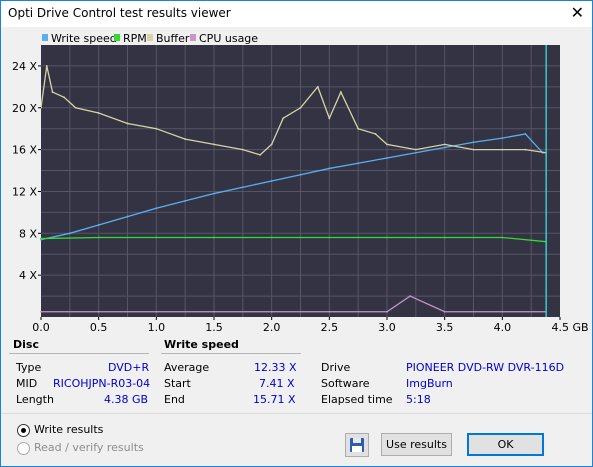 This screenshot has width=593, height=467. Describe the element at coordinates (79, 353) in the screenshot. I see `disc-divider` at that location.